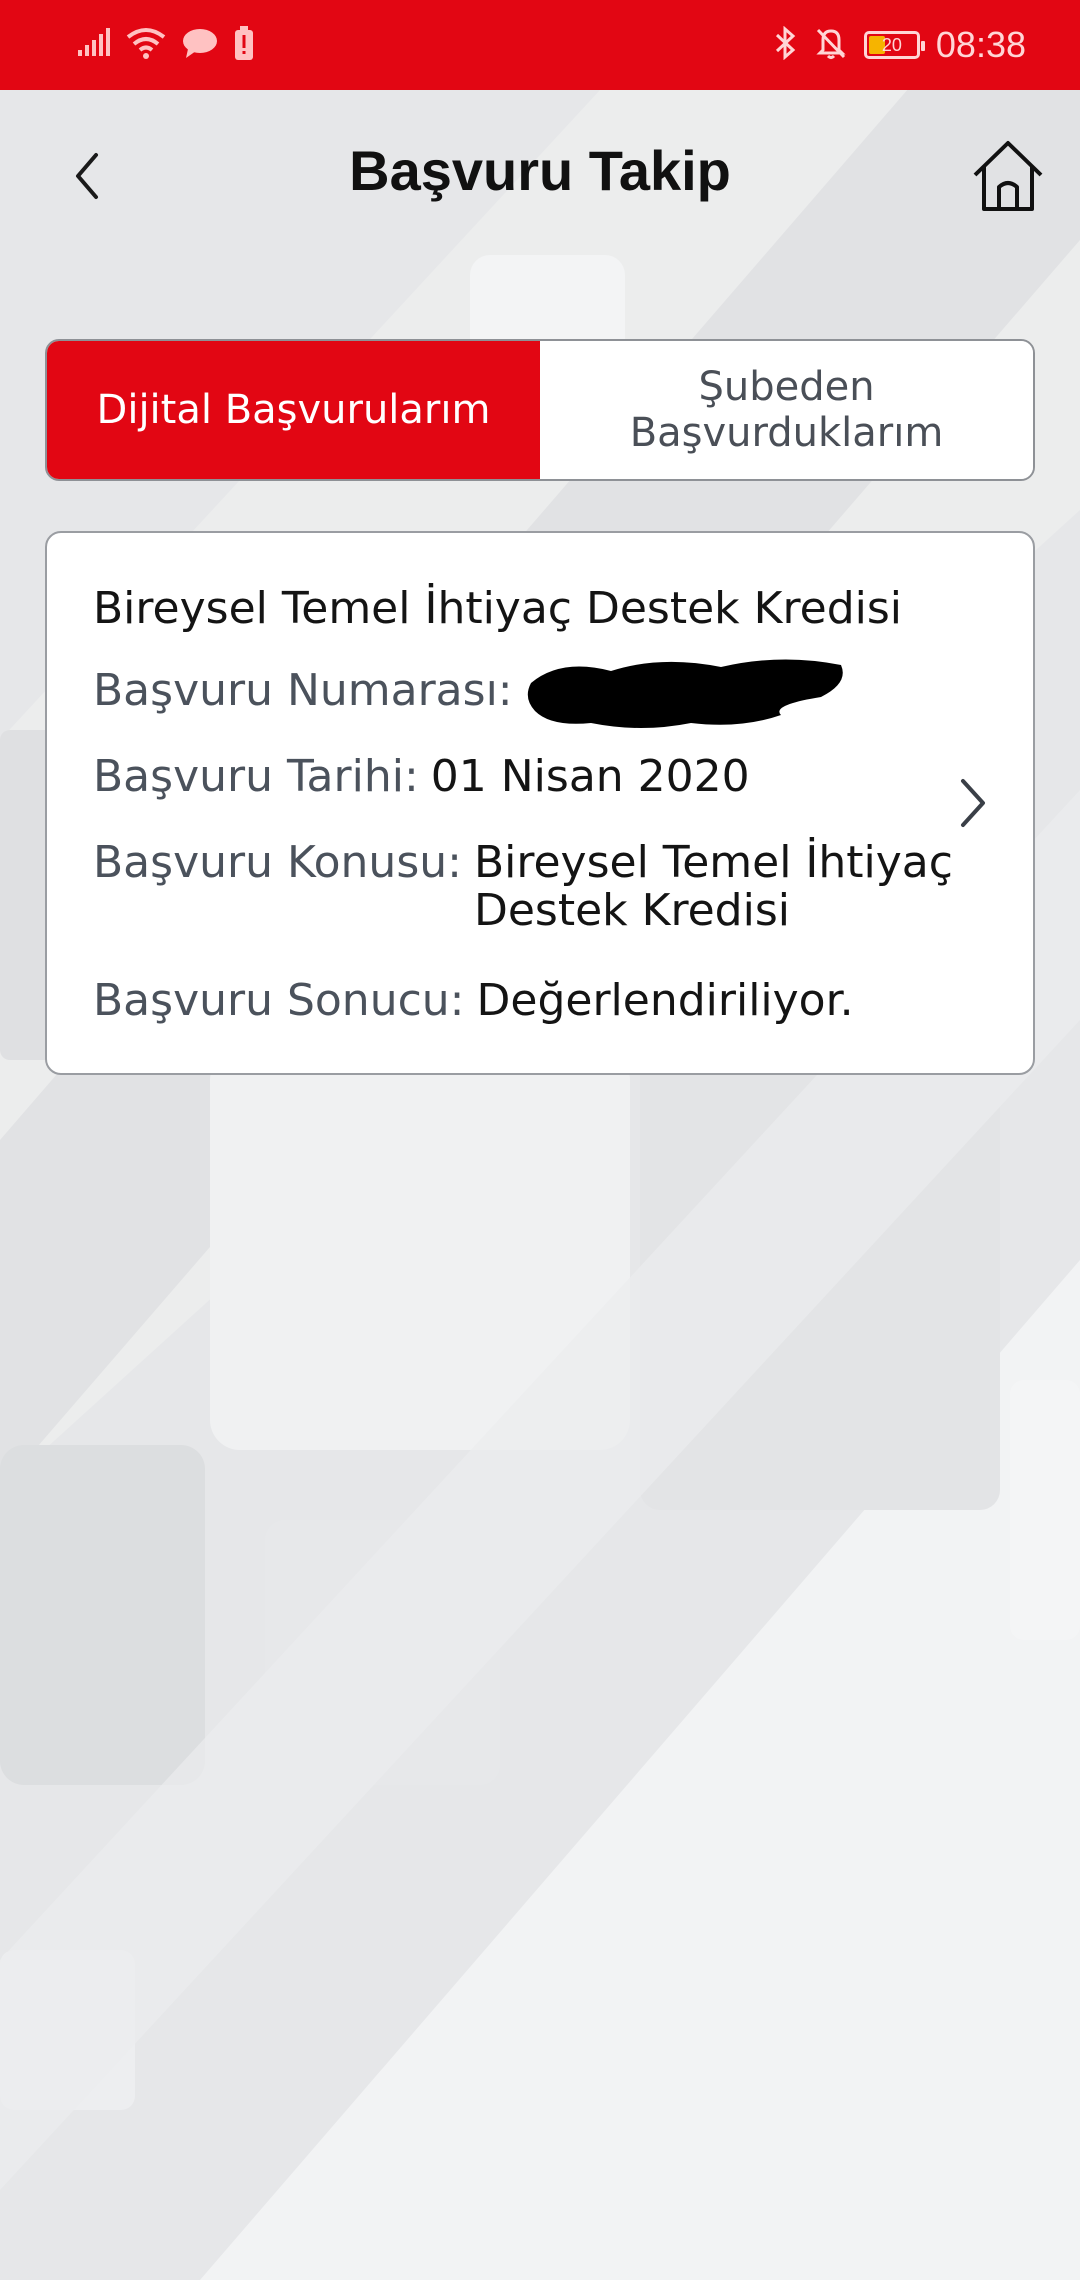 The width and height of the screenshot is (1080, 2280). Describe the element at coordinates (146, 45) in the screenshot. I see `wifi-icon` at that location.